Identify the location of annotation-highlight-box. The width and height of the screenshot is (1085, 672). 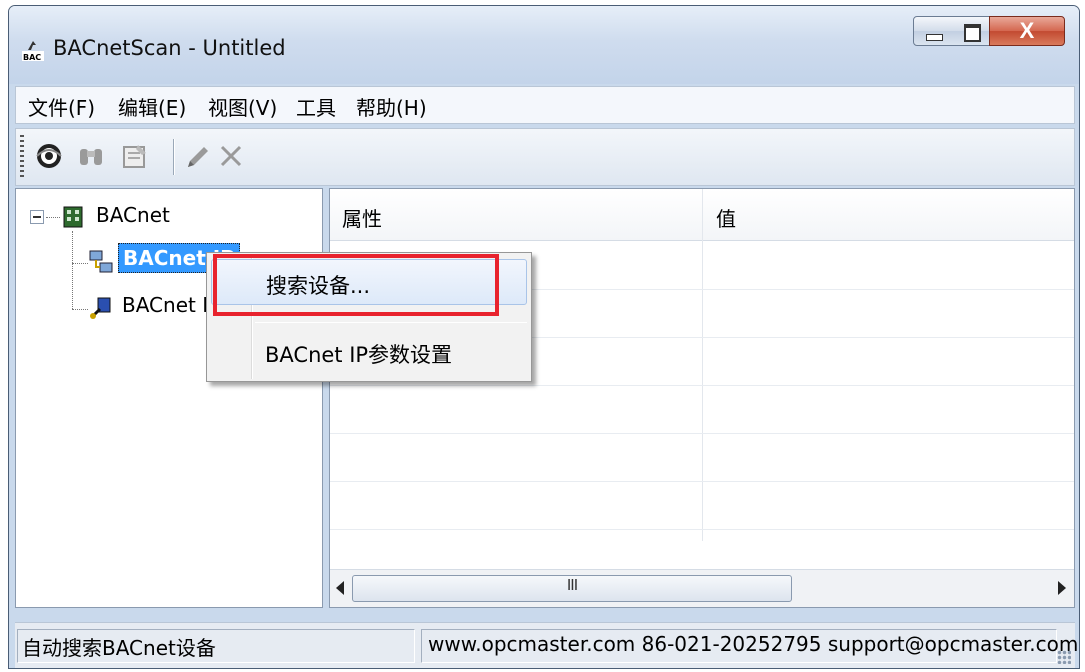
(356, 285).